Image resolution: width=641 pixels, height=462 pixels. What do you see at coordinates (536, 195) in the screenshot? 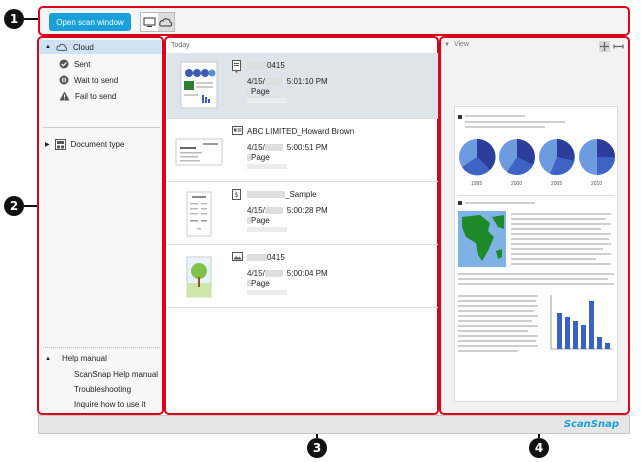
I see `page-divider` at bounding box center [536, 195].